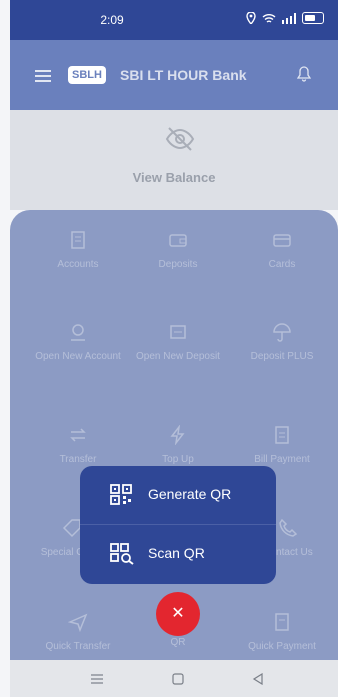 The image size is (338, 697). I want to click on qr-popup-menu: Generate QR Scan QR, so click(178, 525).